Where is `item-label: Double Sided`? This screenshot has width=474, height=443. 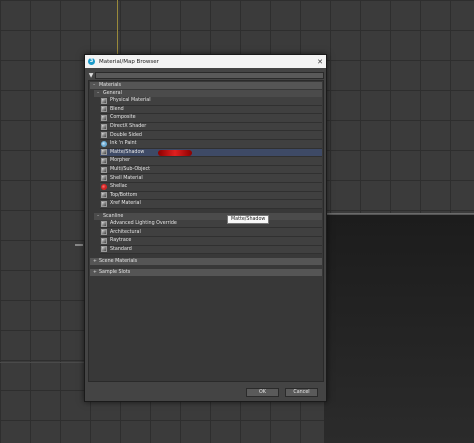
item-label: Double Sided is located at coordinates (126, 135).